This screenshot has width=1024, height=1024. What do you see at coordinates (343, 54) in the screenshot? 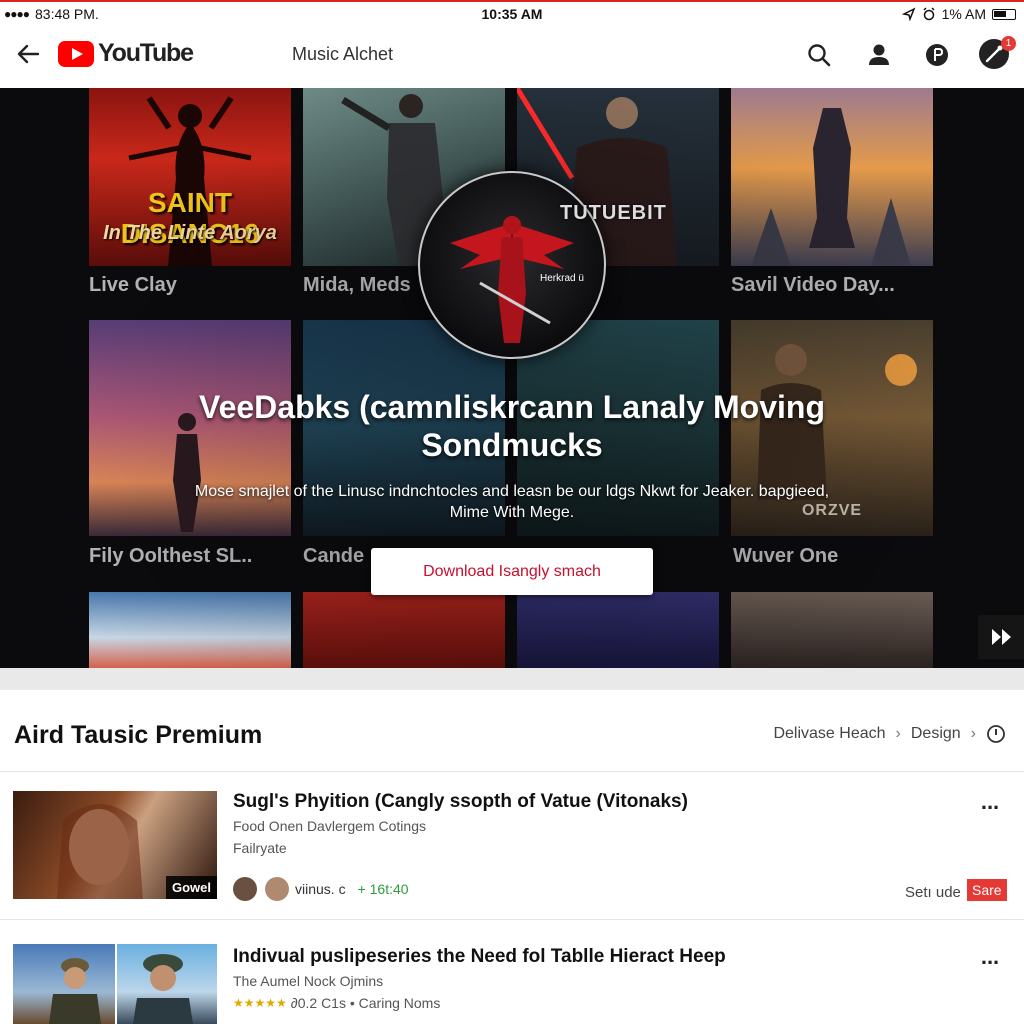
I see `page-title: Music Alchet` at bounding box center [343, 54].